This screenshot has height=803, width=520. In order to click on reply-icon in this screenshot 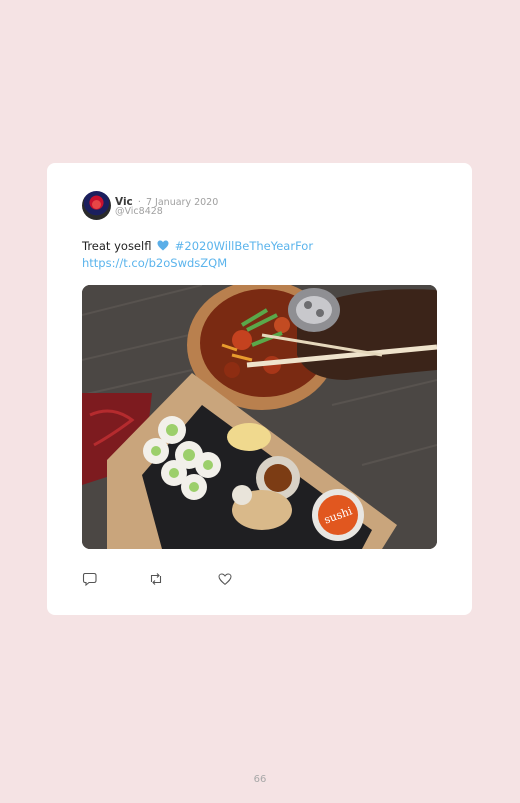, I will do `click(90, 579)`.